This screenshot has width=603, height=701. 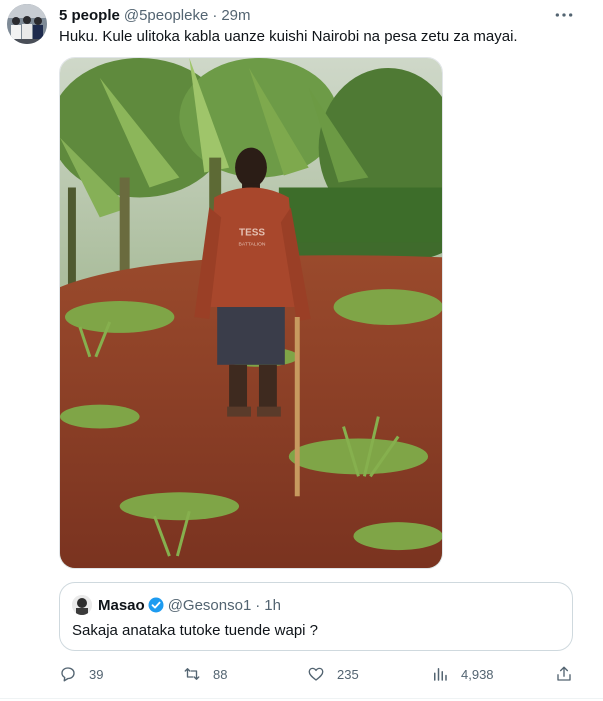 I want to click on quote-display-name: Masao, so click(x=121, y=605).